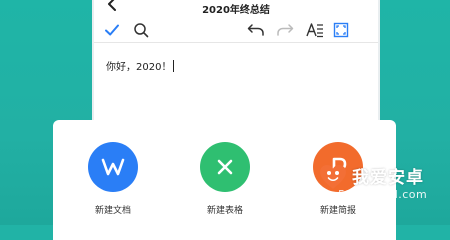 The width and height of the screenshot is (450, 240). I want to click on fit-screen-icon, so click(341, 30).